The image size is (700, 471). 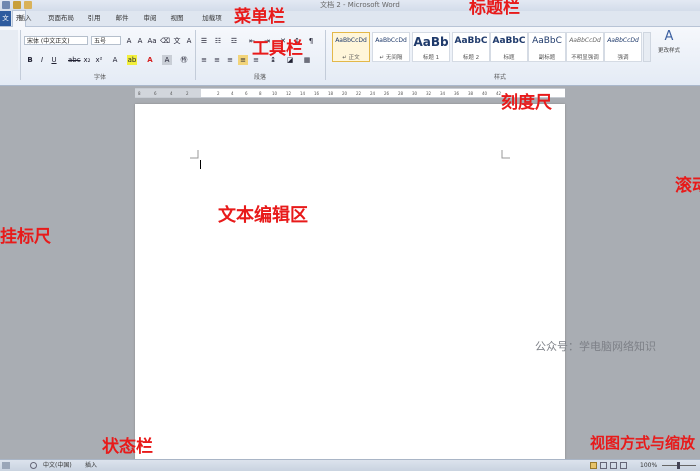 I want to click on tab-view: 视图, so click(x=177, y=18).